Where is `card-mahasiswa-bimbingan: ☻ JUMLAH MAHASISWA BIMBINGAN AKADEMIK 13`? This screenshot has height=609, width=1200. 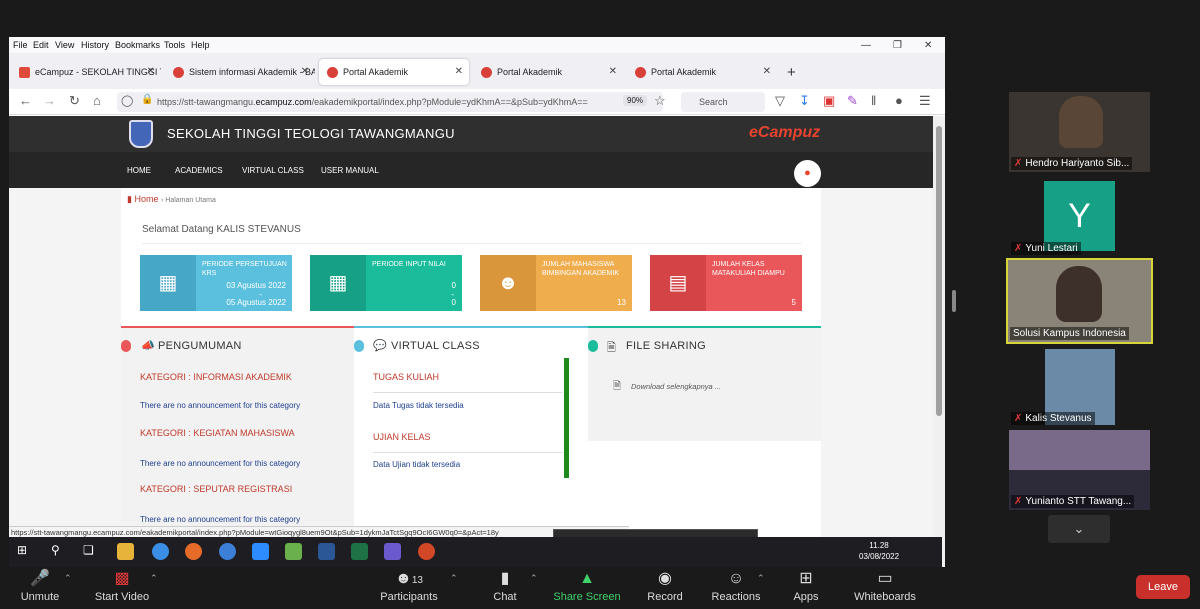 card-mahasiswa-bimbingan: ☻ JUMLAH MAHASISWA BIMBINGAN AKADEMIK 13 is located at coordinates (556, 283).